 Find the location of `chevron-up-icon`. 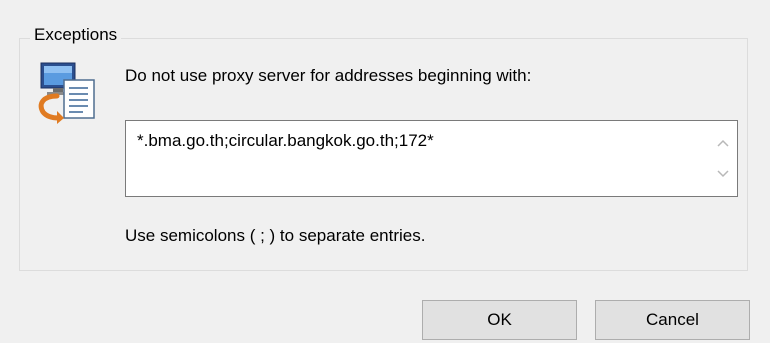

chevron-up-icon is located at coordinates (723, 143).